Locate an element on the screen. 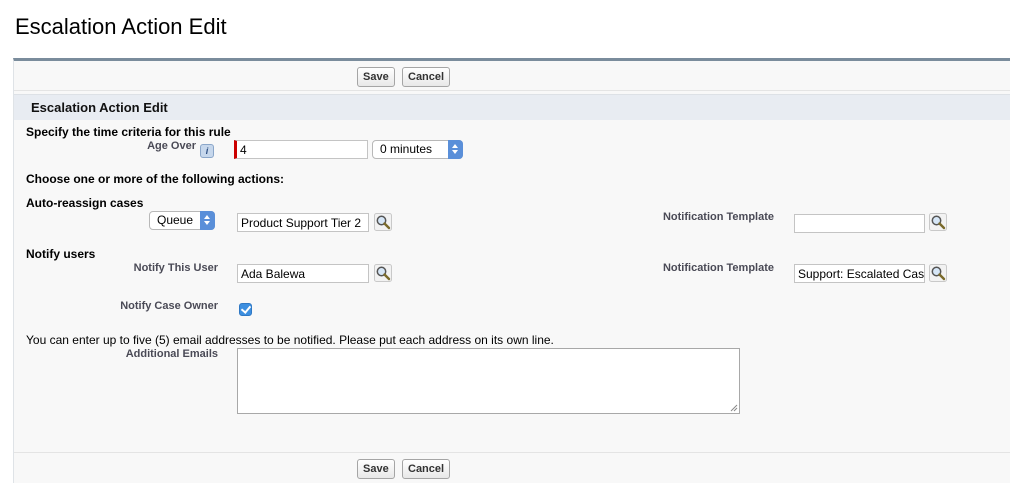 This screenshot has height=483, width=1010. page-title: Escalation Action Edit is located at coordinates (121, 26).